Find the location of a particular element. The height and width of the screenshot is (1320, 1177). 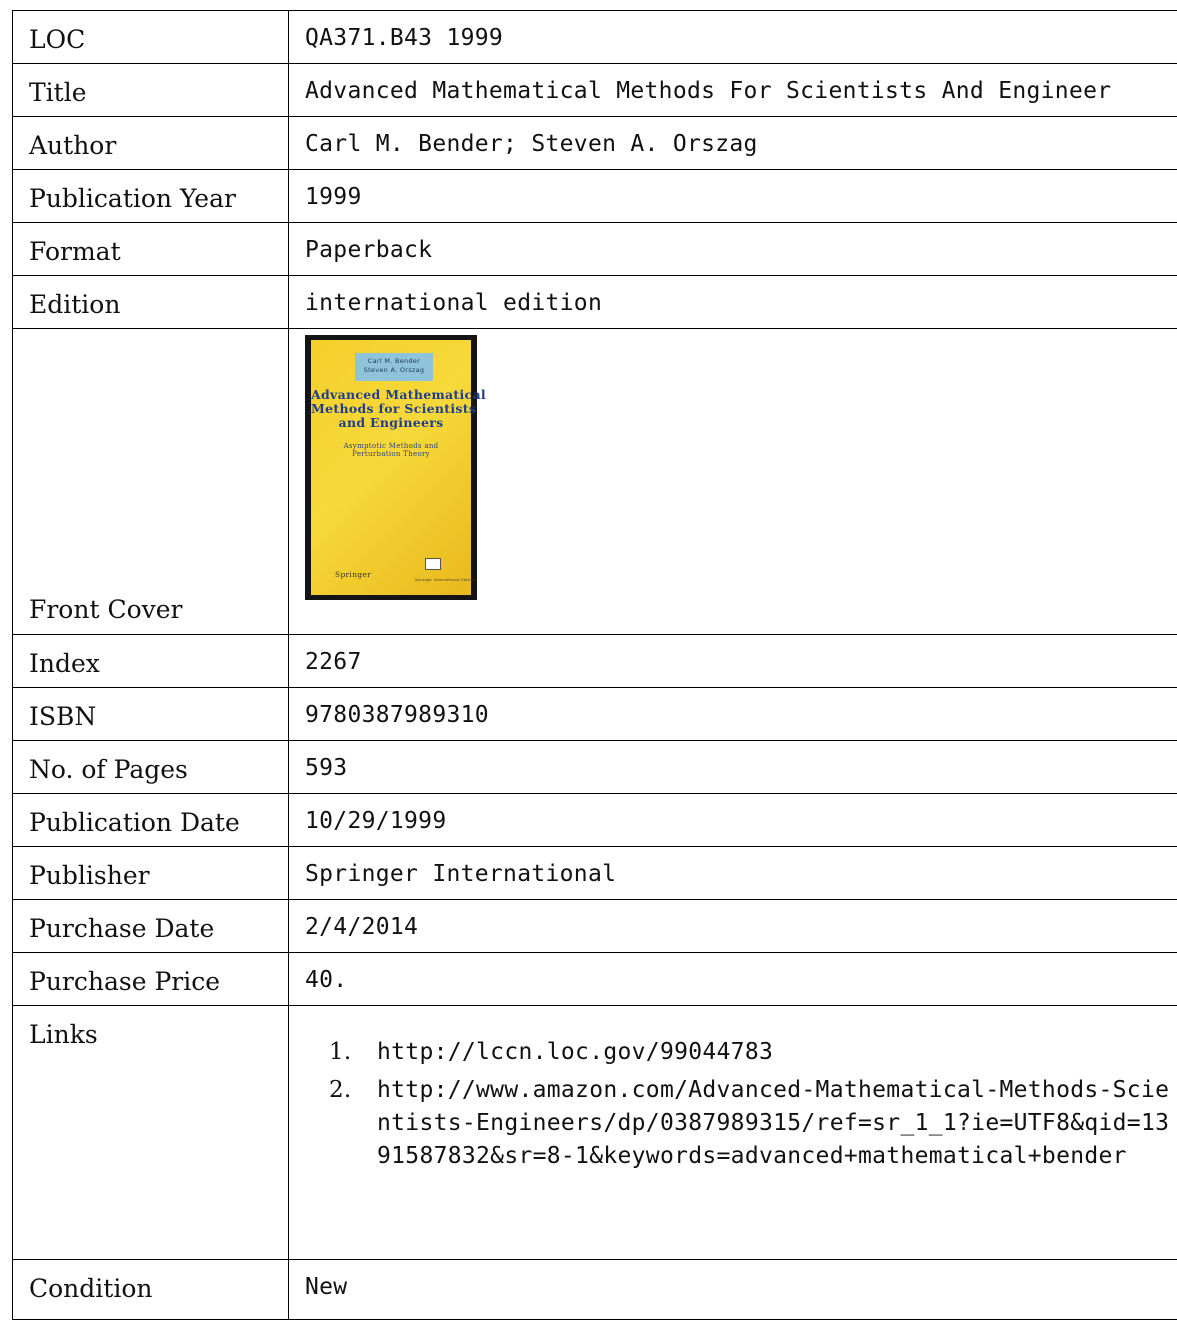

cover-subtitle-line: Perturbation Theory is located at coordinates (391, 454).